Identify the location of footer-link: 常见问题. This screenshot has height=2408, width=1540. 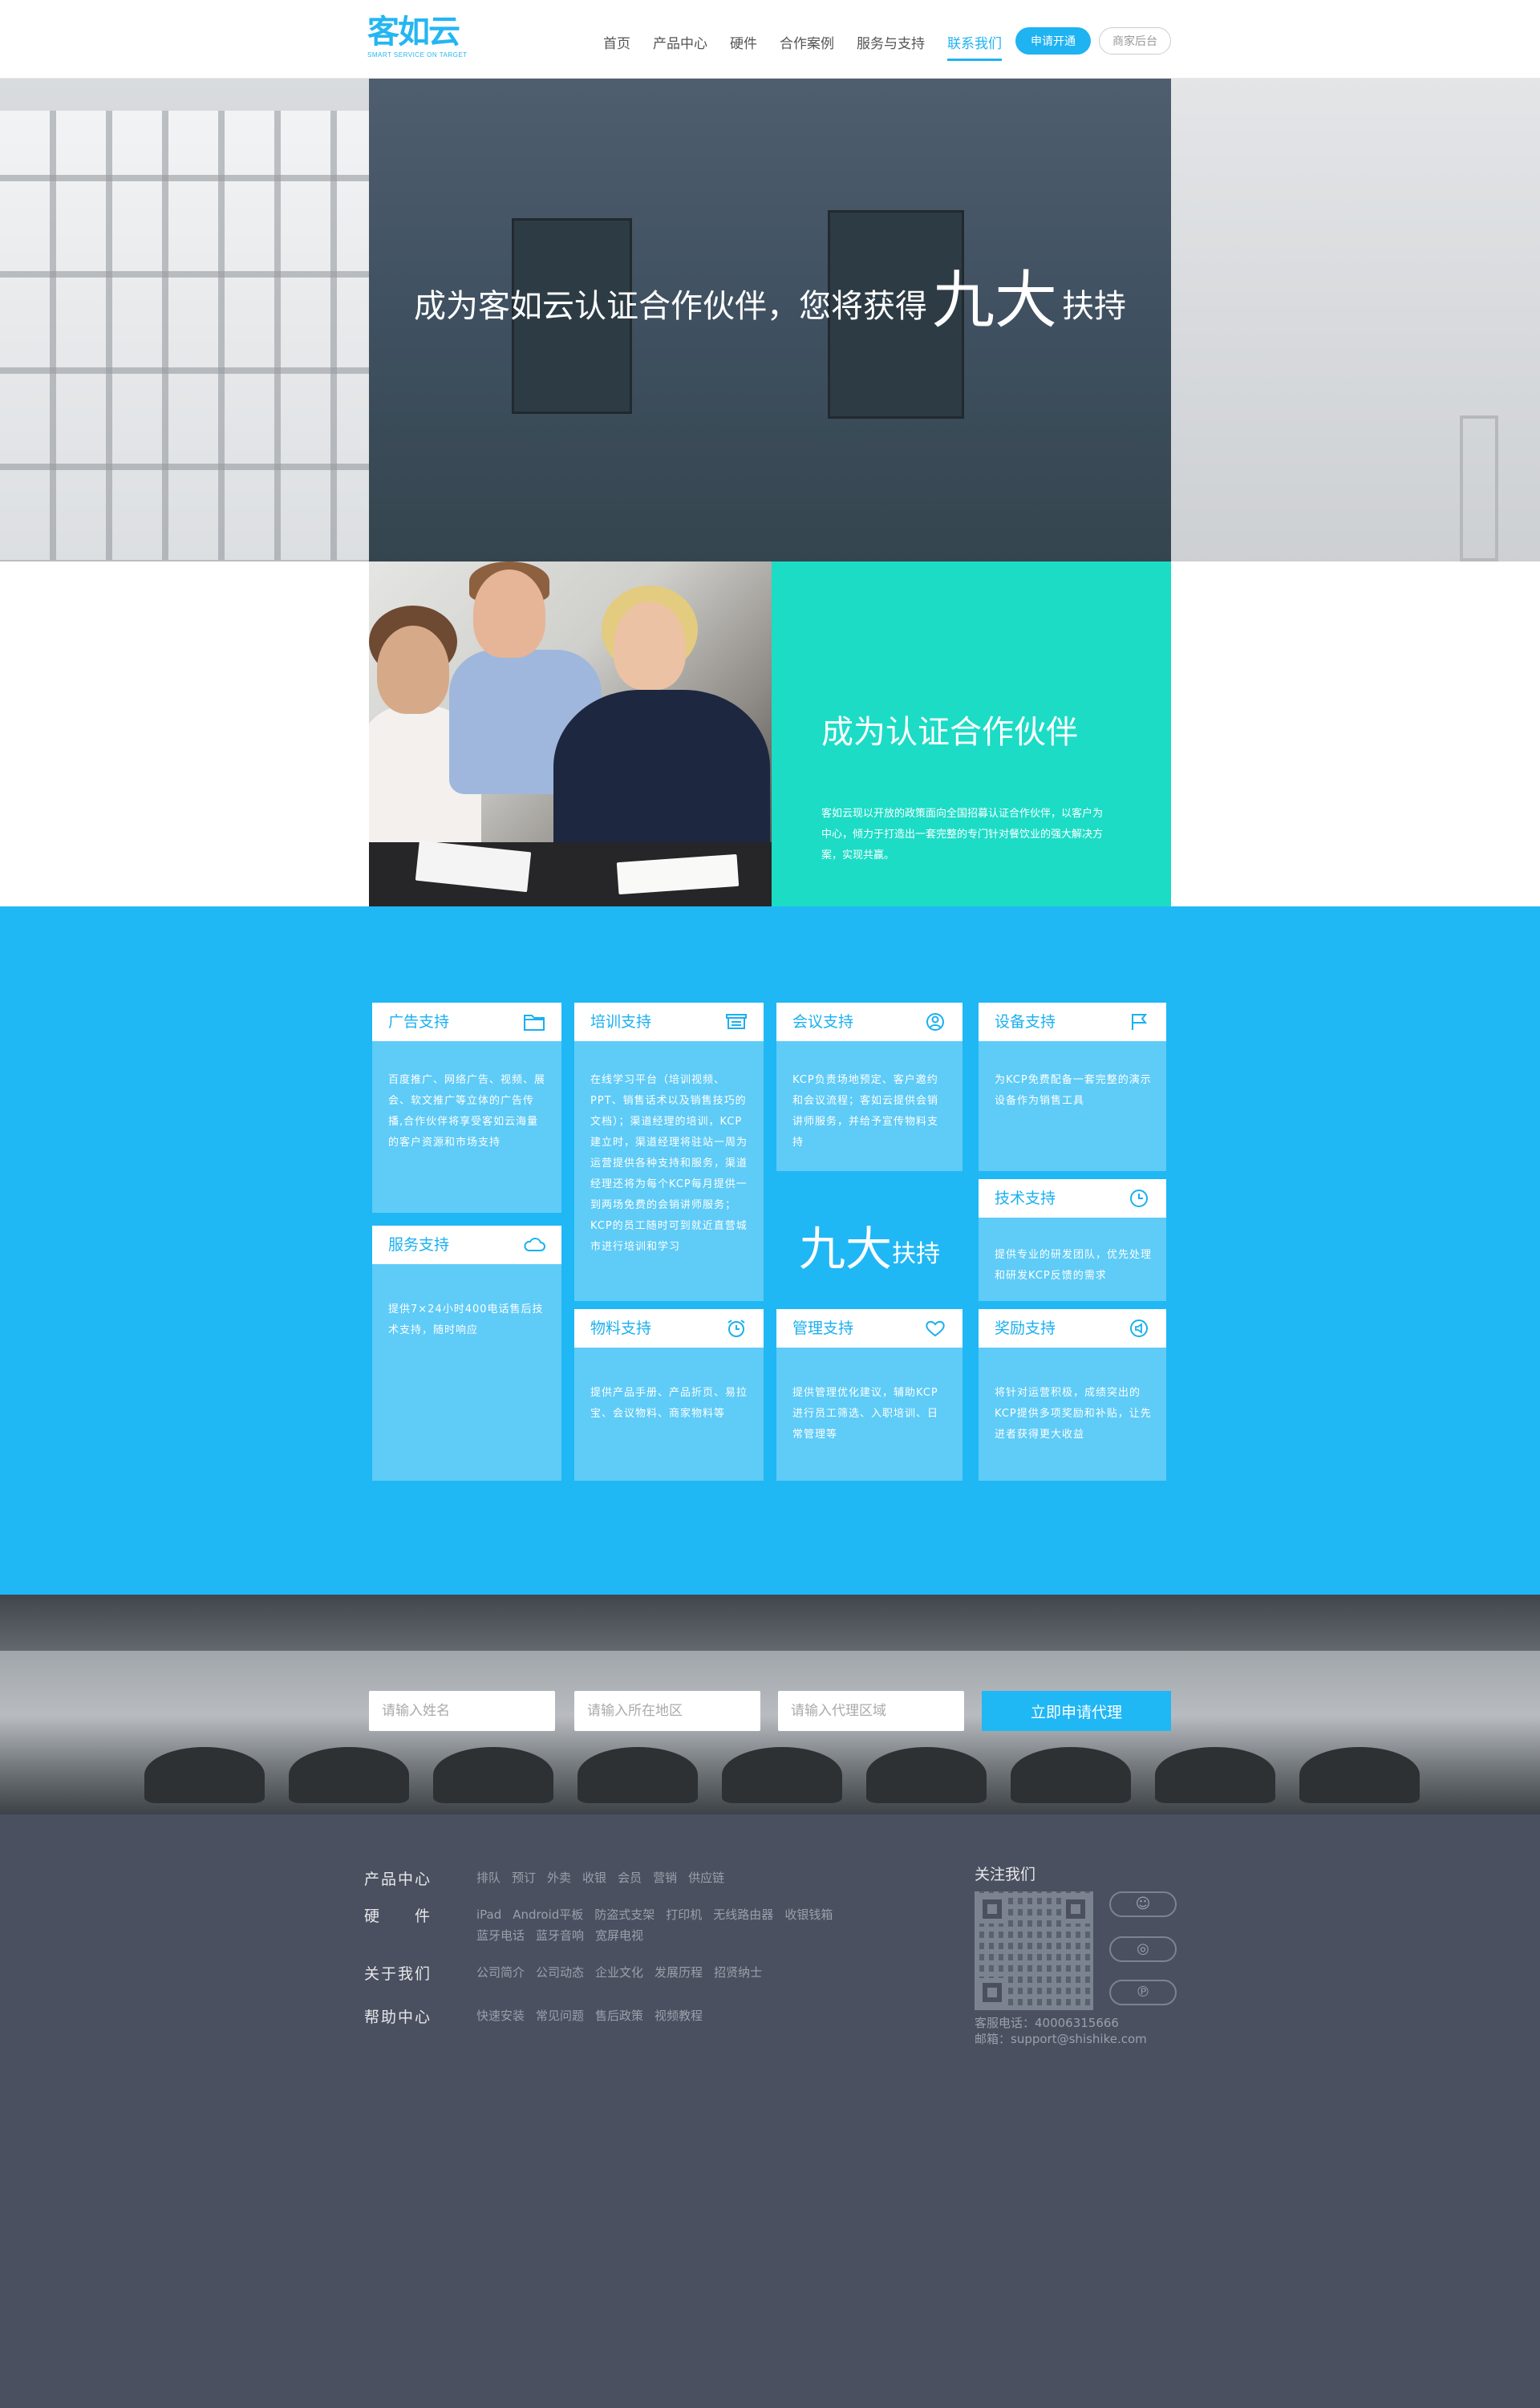
(560, 2016).